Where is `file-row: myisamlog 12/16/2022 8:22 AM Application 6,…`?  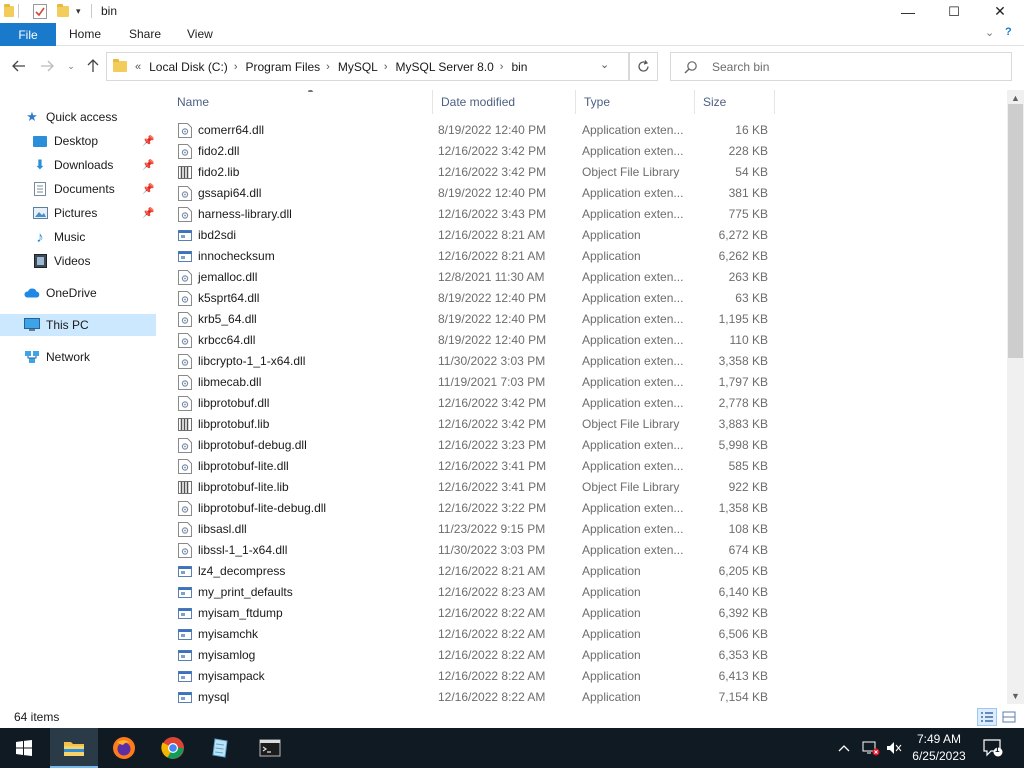
file-row: myisamlog 12/16/2022 8:22 AM Application 6,… is located at coordinates (583, 655).